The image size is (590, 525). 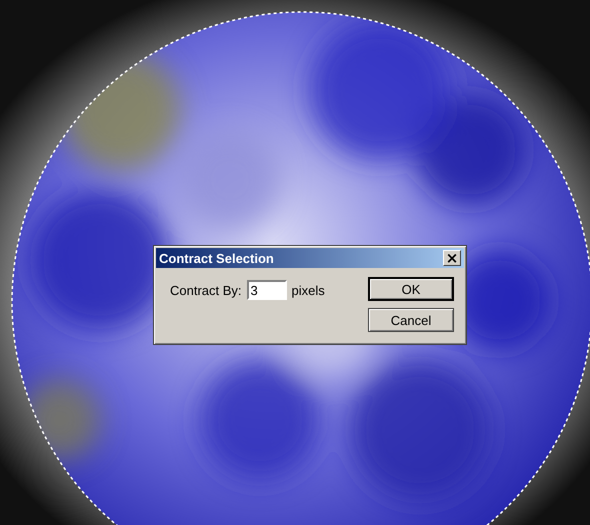 What do you see at coordinates (206, 290) in the screenshot?
I see `field-label: Contract By:` at bounding box center [206, 290].